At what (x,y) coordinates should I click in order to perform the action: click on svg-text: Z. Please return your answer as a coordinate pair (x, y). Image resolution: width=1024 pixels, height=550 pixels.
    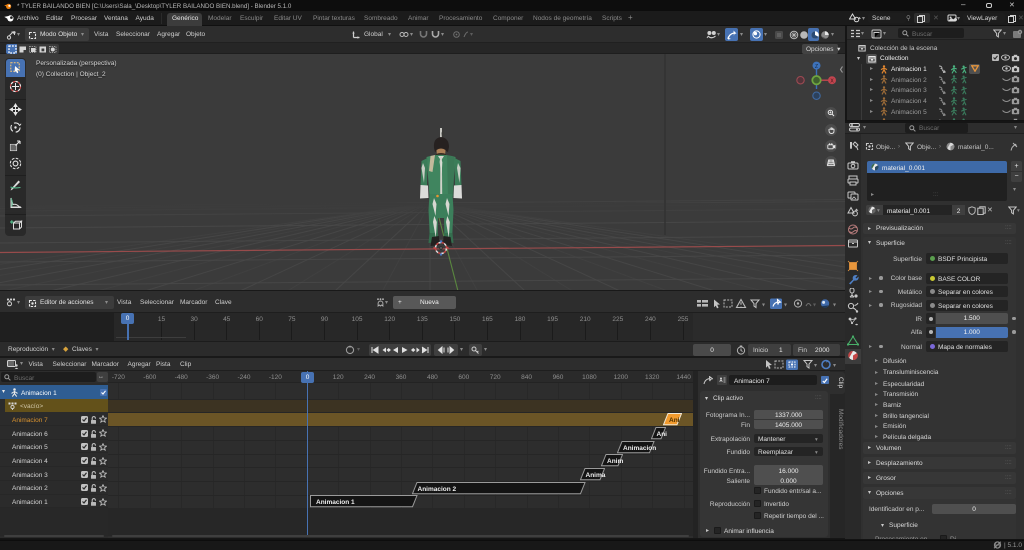
    Looking at the image, I should click on (816, 67).